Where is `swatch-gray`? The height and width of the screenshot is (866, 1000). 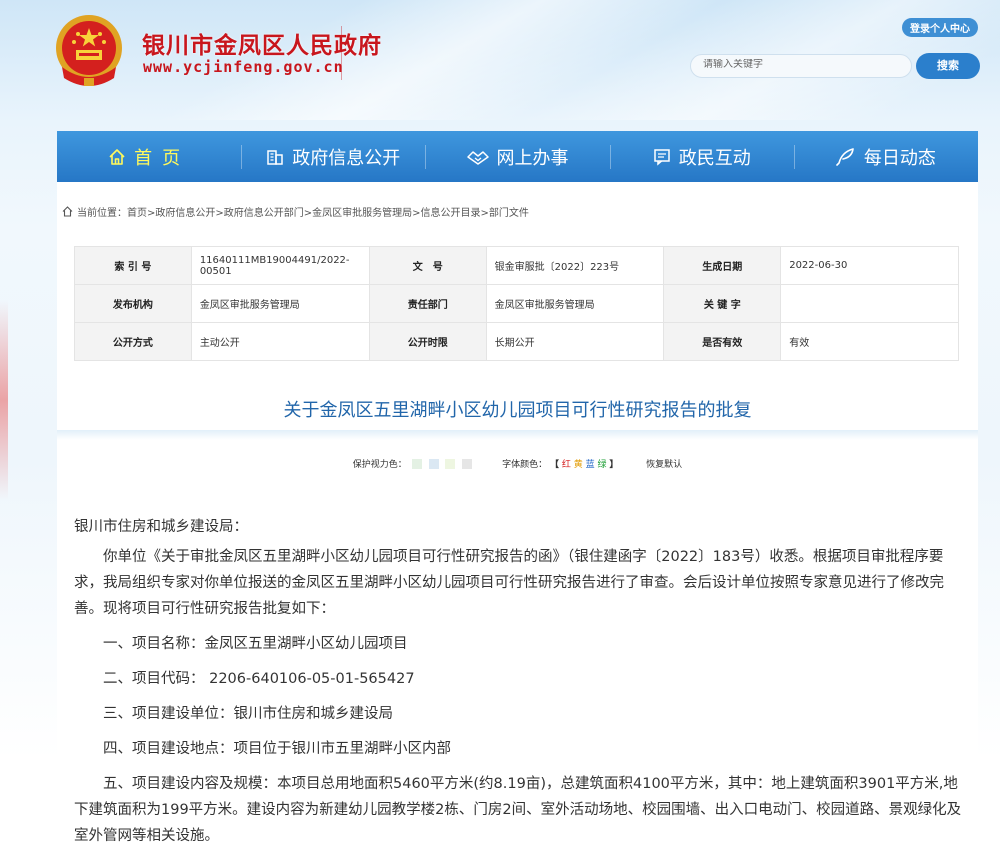
swatch-gray is located at coordinates (467, 463).